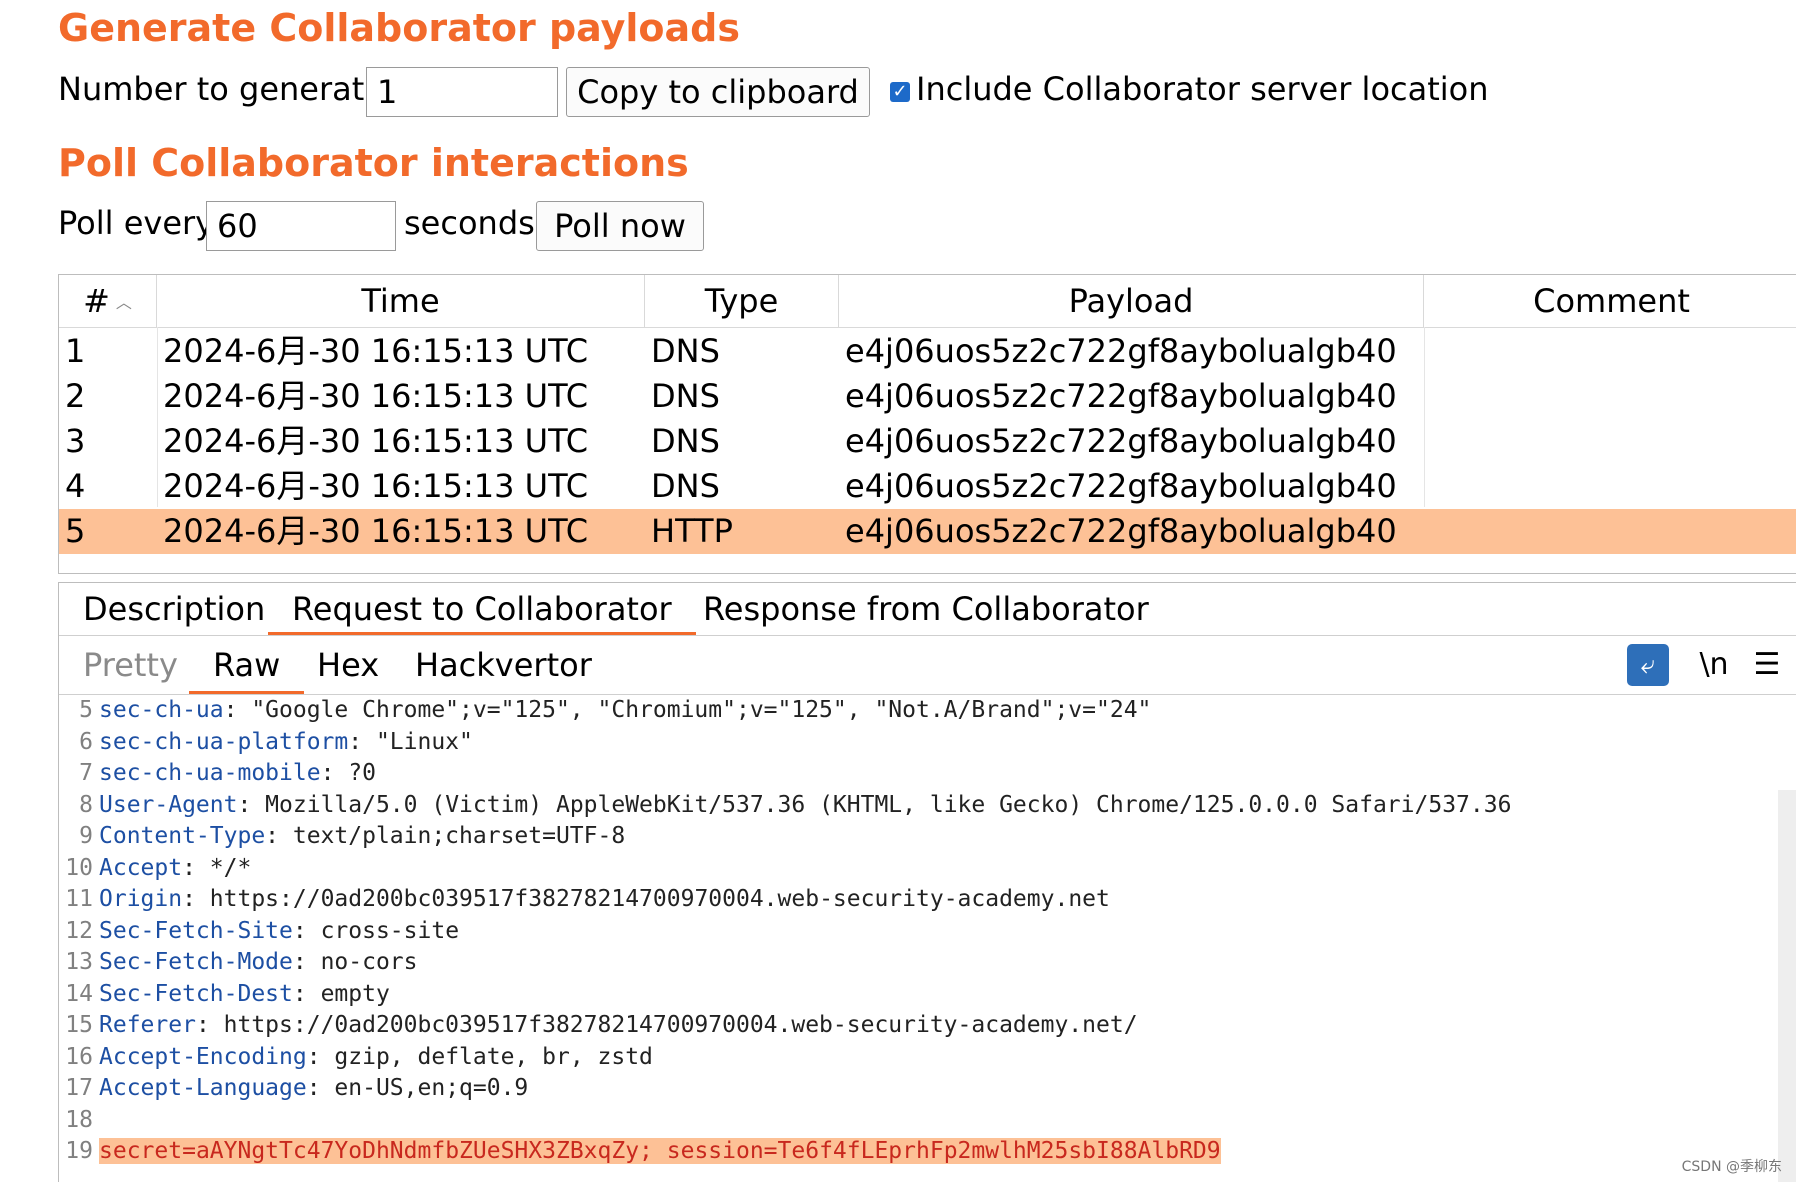 This screenshot has width=1796, height=1182. What do you see at coordinates (1648, 665) in the screenshot?
I see `wrap-lines-icon: ⤶` at bounding box center [1648, 665].